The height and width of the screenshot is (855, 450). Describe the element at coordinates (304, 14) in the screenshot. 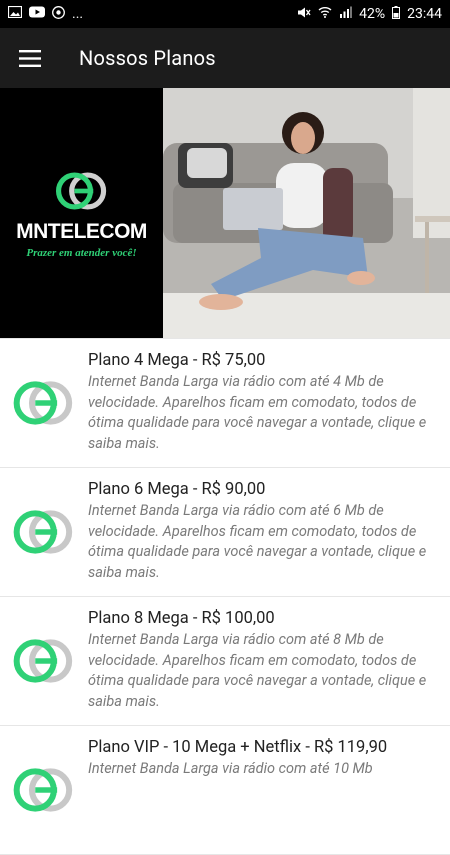

I see `mute-icon` at that location.